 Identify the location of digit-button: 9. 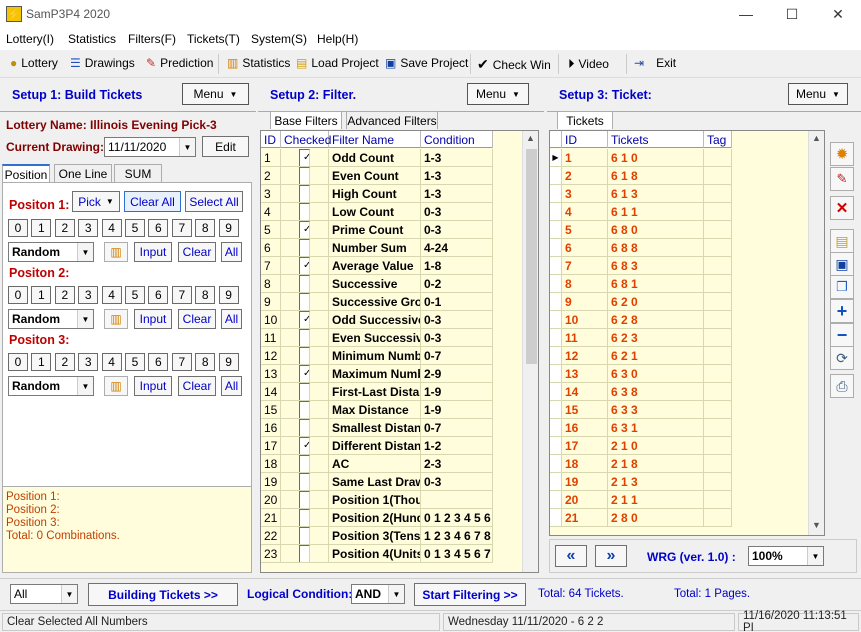
(228, 295).